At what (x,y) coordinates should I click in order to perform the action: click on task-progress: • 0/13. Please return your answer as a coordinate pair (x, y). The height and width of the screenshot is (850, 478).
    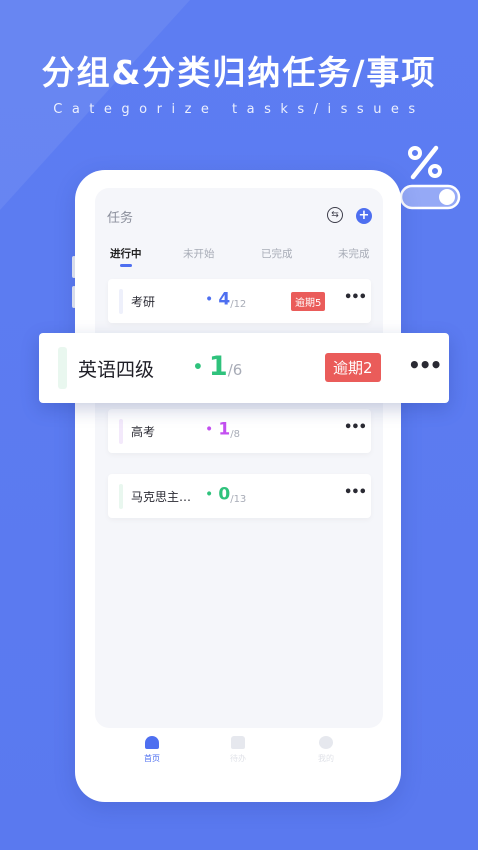
    Looking at the image, I should click on (226, 495).